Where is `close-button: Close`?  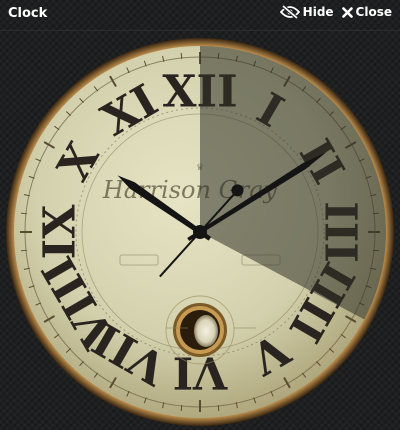 close-button: Close is located at coordinates (366, 12).